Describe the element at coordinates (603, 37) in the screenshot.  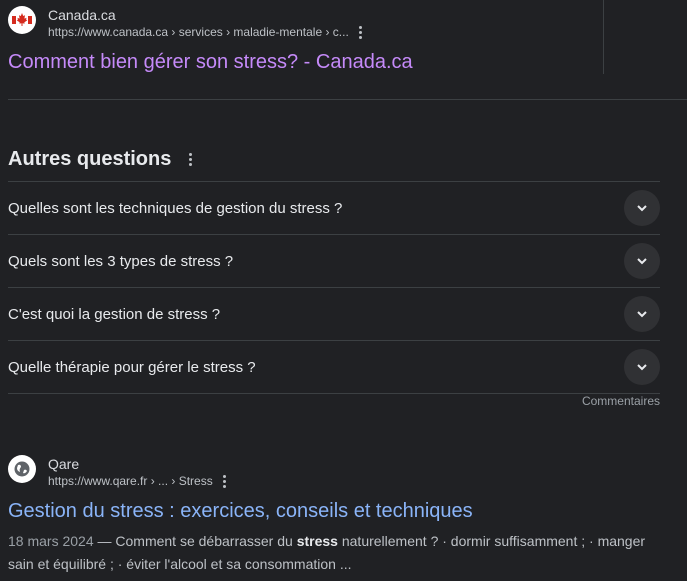
I see `divider-vertical` at that location.